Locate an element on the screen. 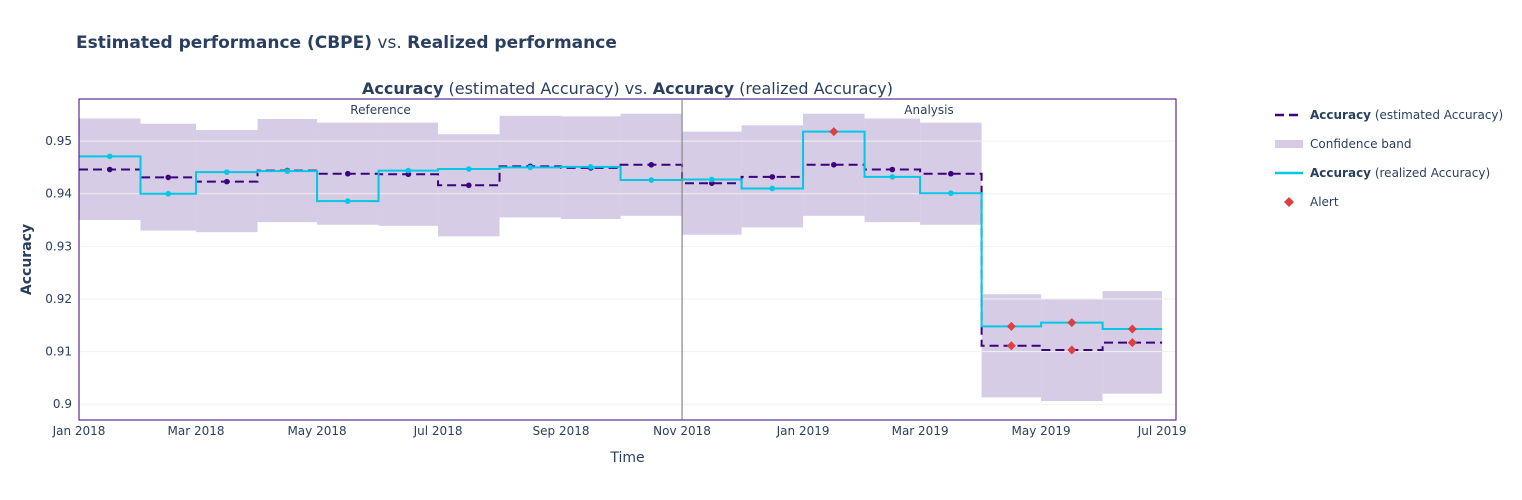 The height and width of the screenshot is (500, 1522). legend-label-estimated: Accuracy (estimated Accuracy) is located at coordinates (1406, 115).